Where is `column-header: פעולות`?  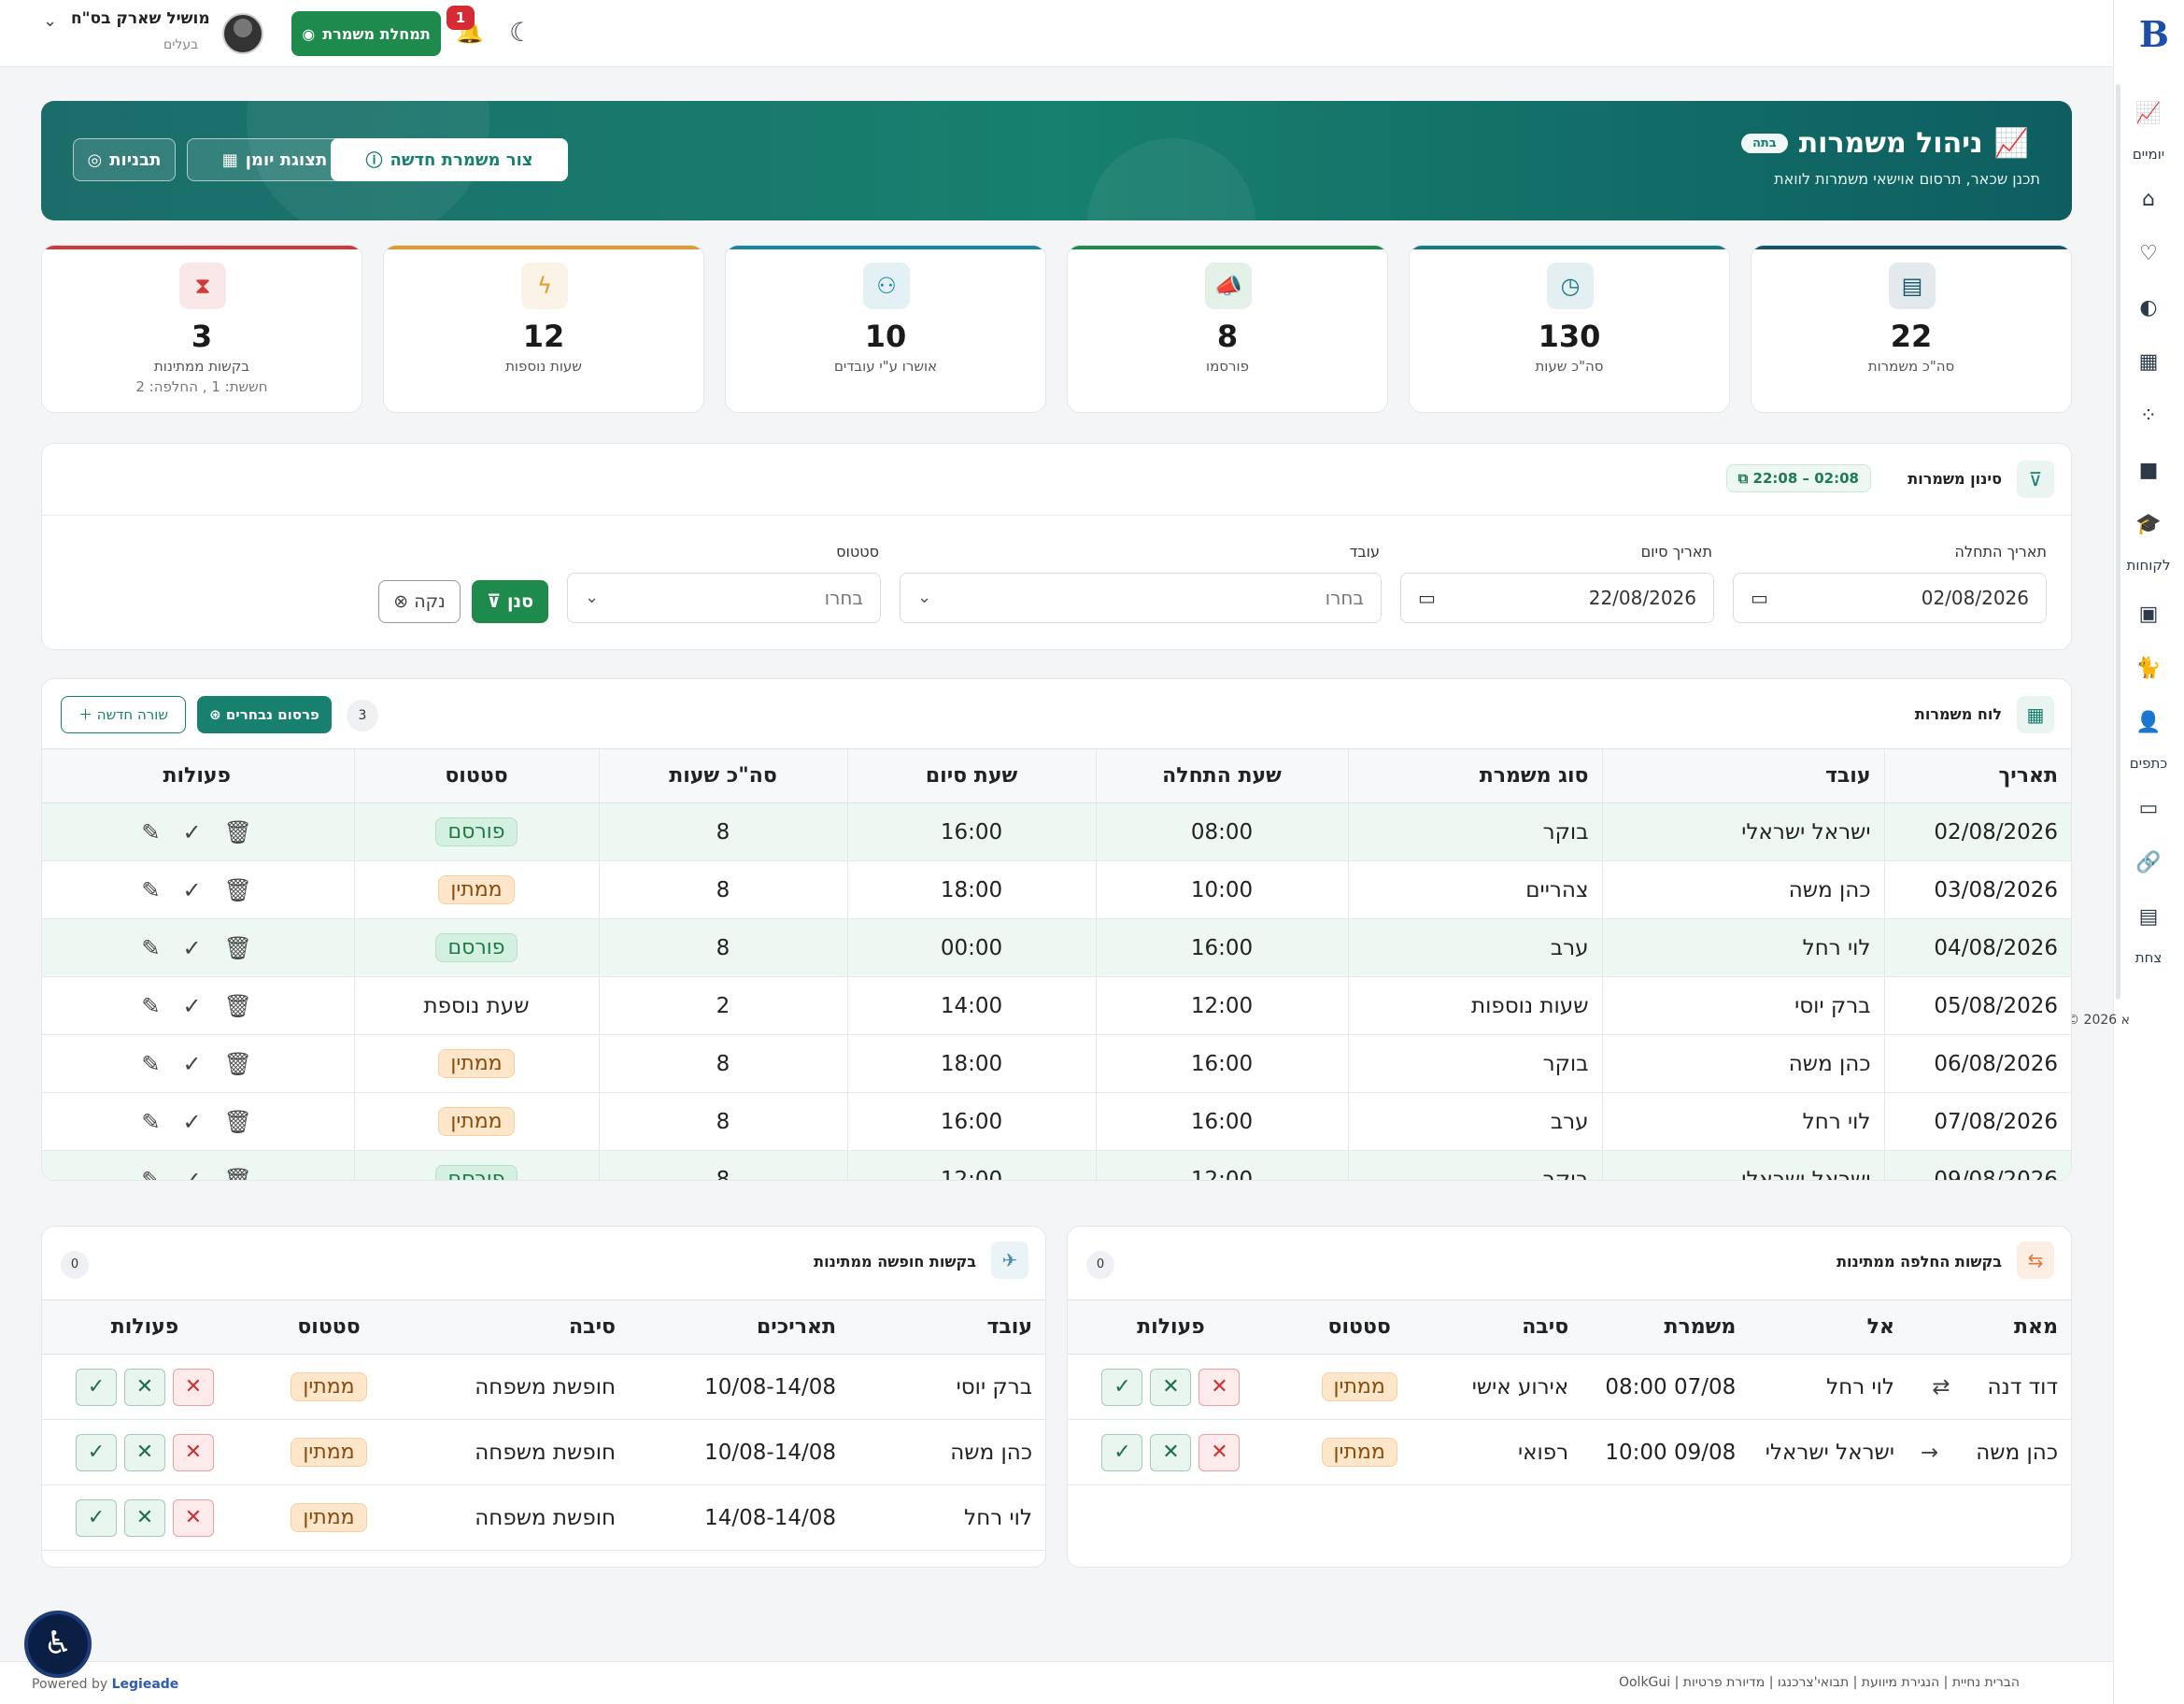 column-header: פעולות is located at coordinates (198, 775).